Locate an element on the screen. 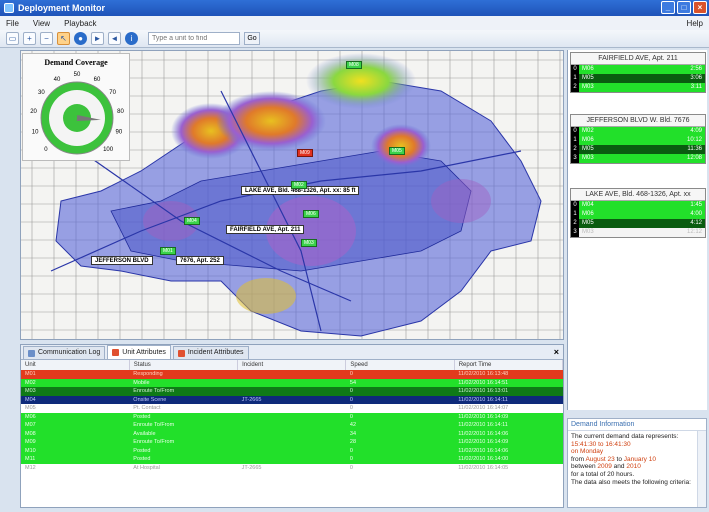 The width and height of the screenshot is (709, 512). menu-file: File is located at coordinates (12, 23).